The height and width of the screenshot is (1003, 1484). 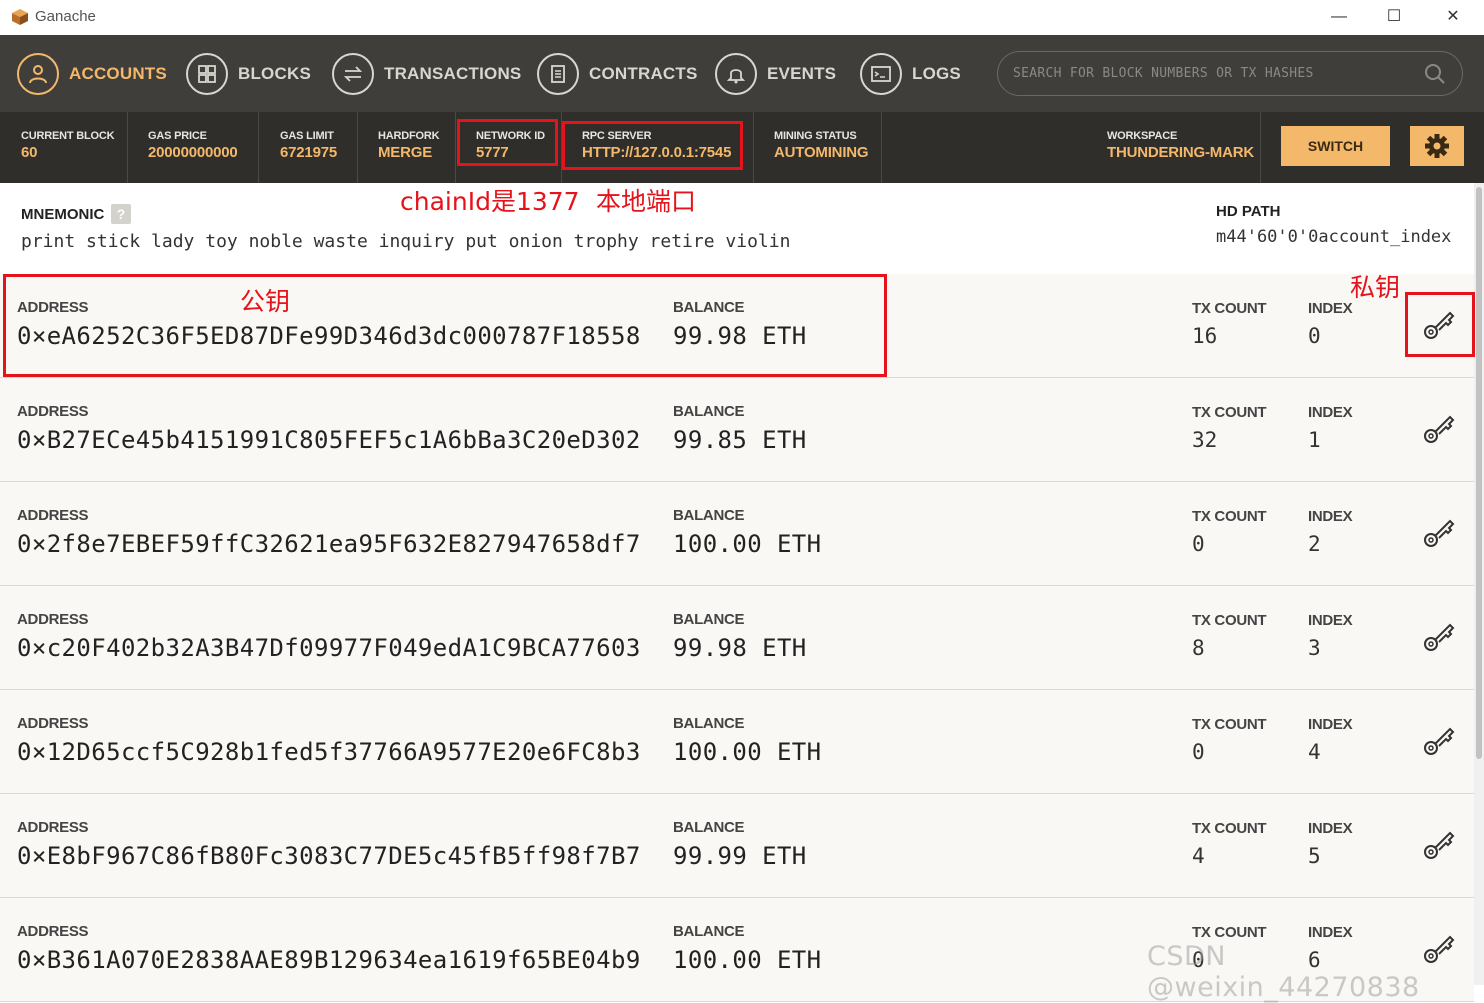 What do you see at coordinates (910, 73) in the screenshot?
I see `tab-logs: LOGS` at bounding box center [910, 73].